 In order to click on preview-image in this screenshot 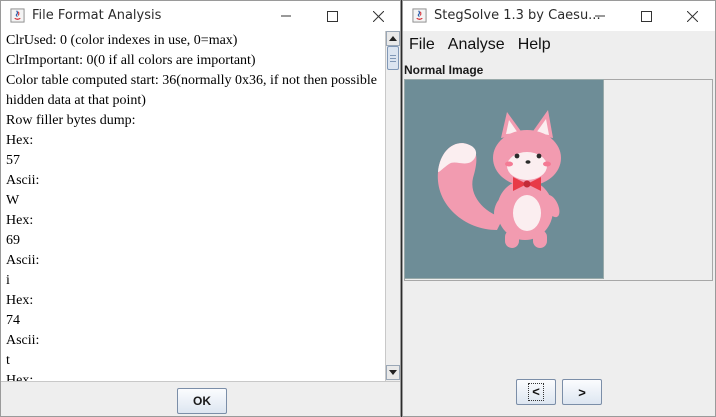, I will do `click(504, 179)`.